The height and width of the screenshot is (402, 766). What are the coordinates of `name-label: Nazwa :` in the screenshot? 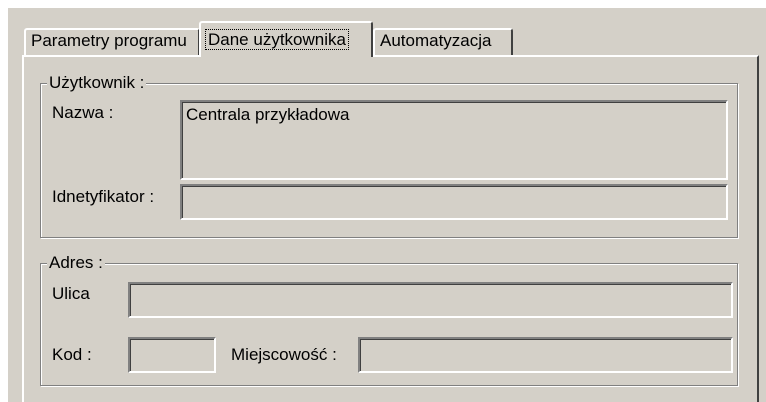 It's located at (83, 112).